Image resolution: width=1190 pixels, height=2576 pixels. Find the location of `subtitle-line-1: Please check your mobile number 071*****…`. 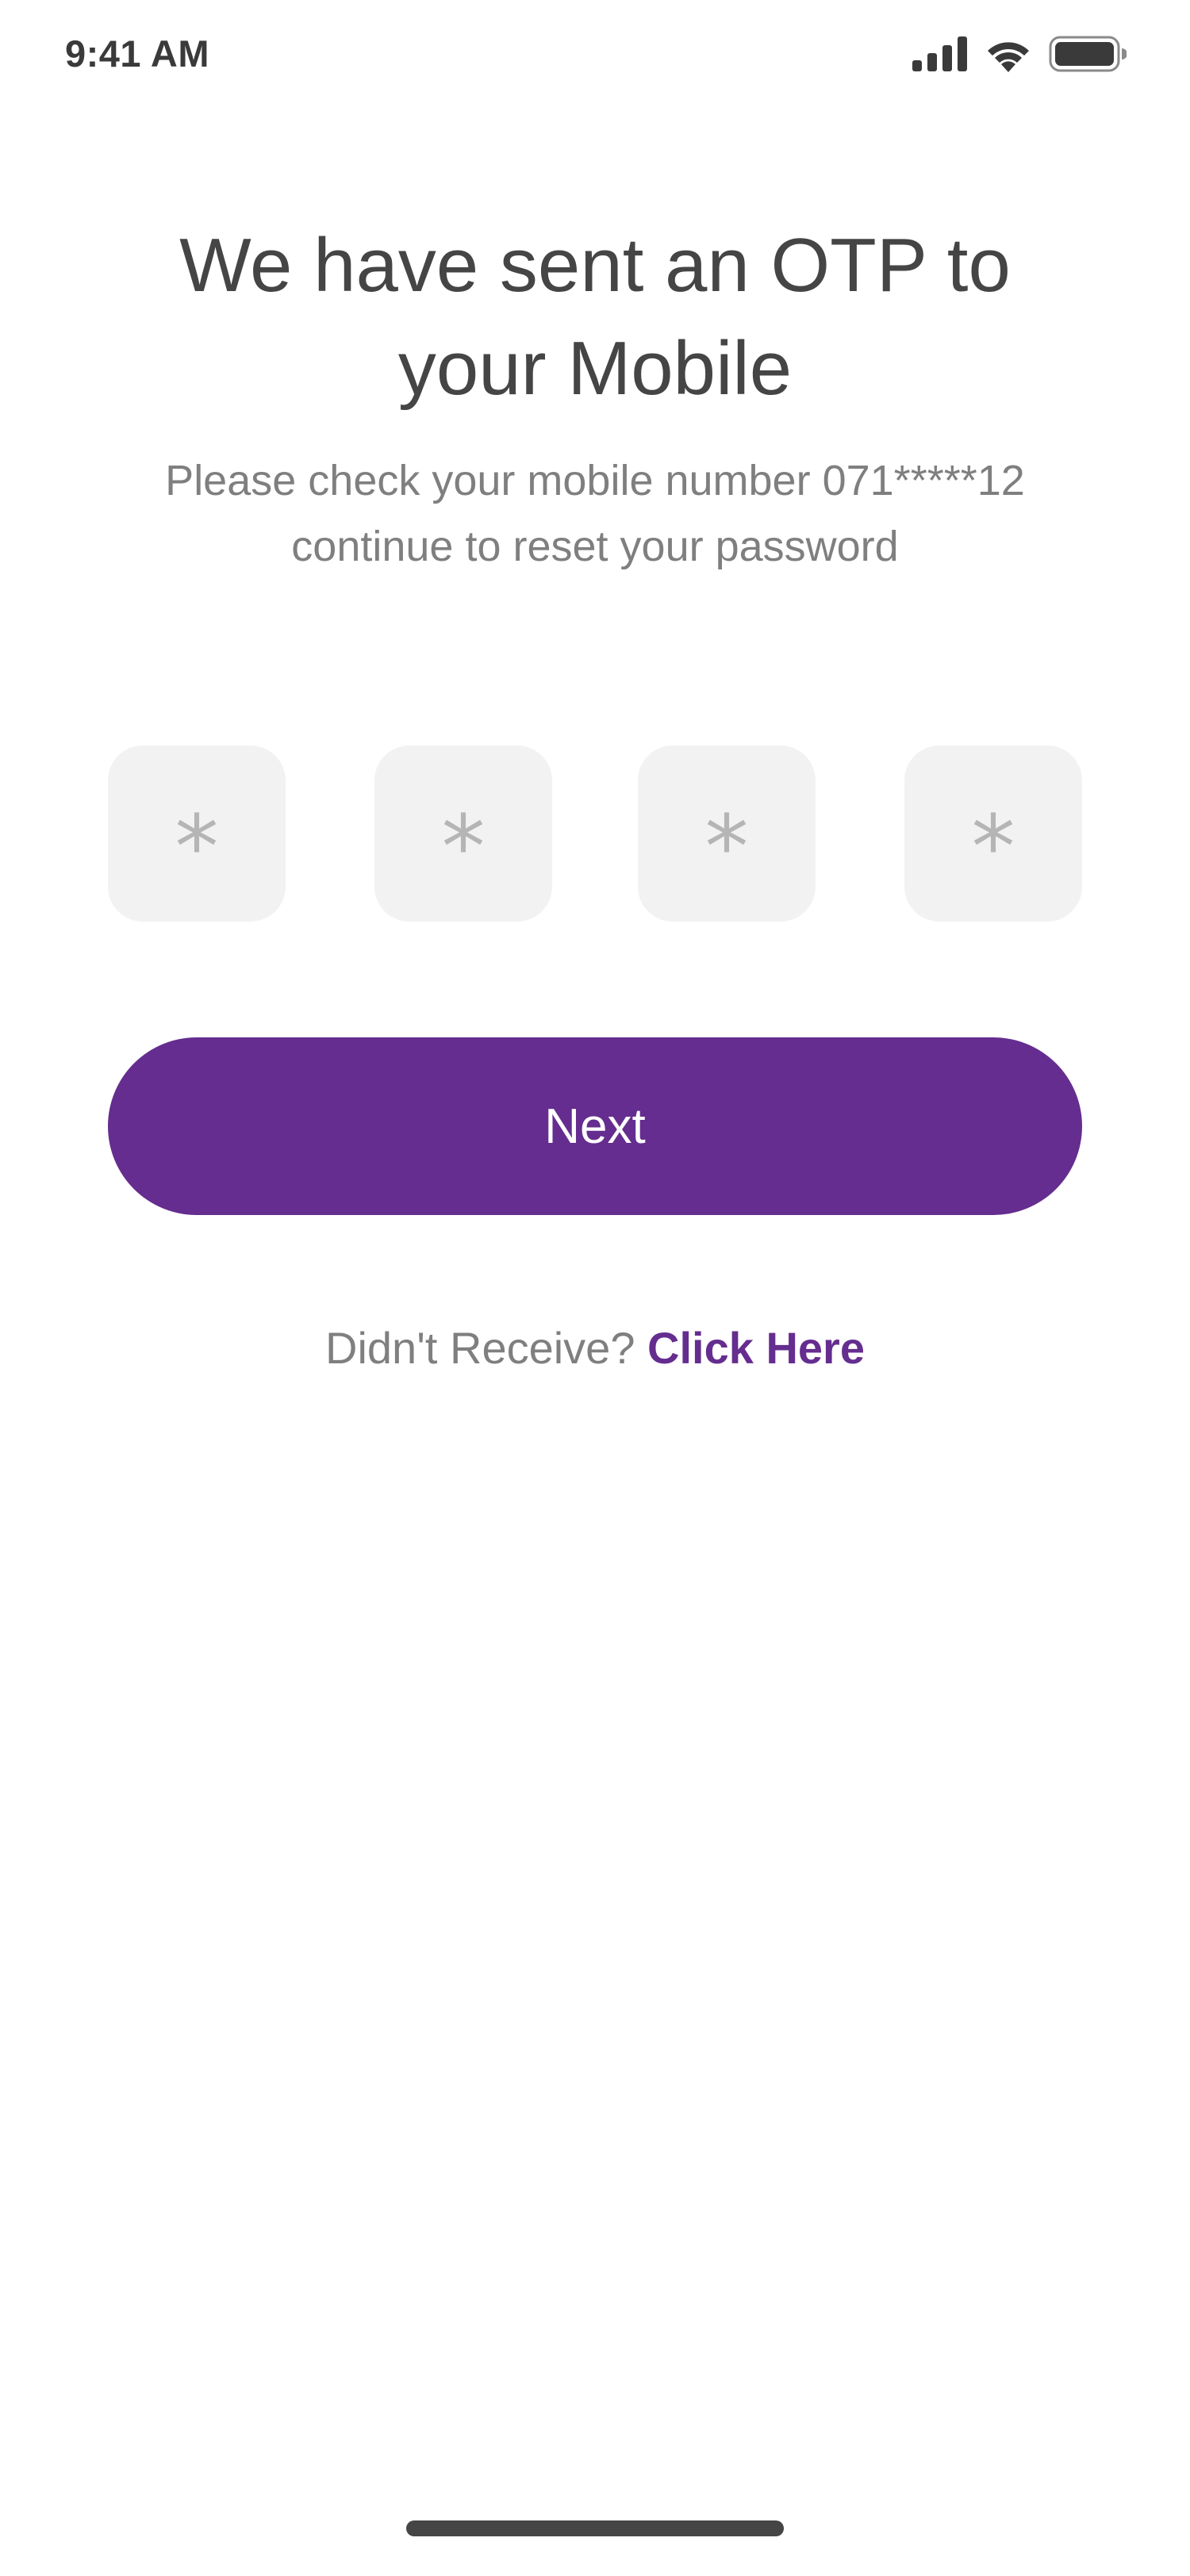

subtitle-line-1: Please check your mobile number 071*****… is located at coordinates (595, 480).